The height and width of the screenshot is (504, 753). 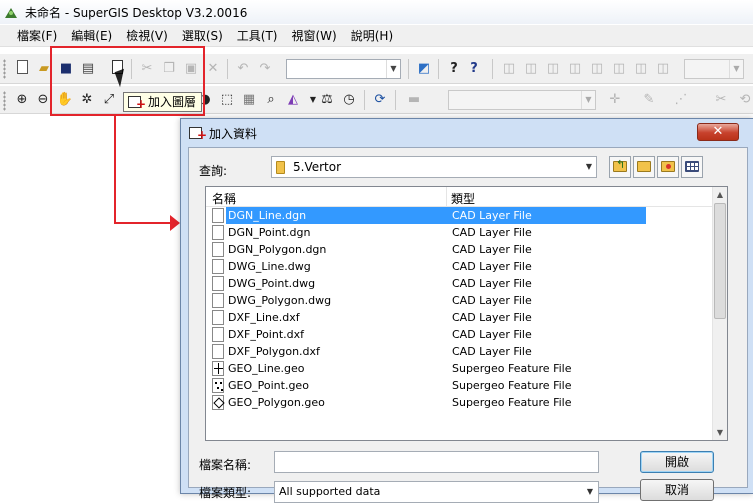 What do you see at coordinates (597, 69) in the screenshot?
I see `layout-tool-5-icon: ◫` at bounding box center [597, 69].